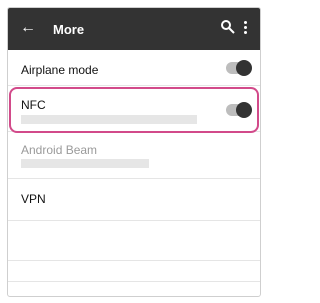 The width and height of the screenshot is (320, 303). Describe the element at coordinates (59, 150) in the screenshot. I see `android-beam-label: Android Beam` at that location.